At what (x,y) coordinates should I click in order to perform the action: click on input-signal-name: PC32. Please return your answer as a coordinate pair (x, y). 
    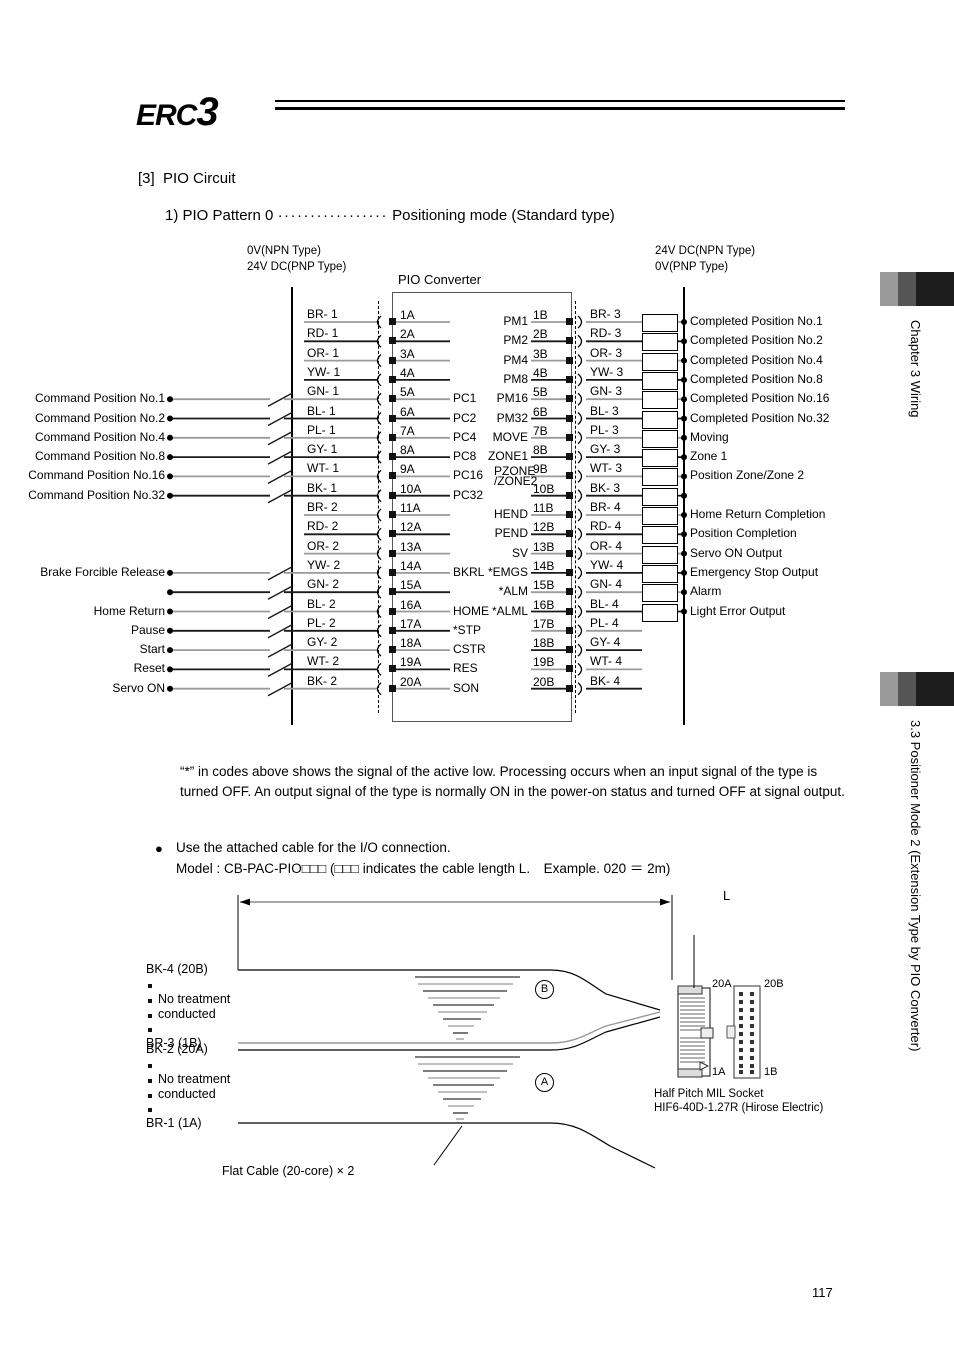
    Looking at the image, I should click on (468, 494).